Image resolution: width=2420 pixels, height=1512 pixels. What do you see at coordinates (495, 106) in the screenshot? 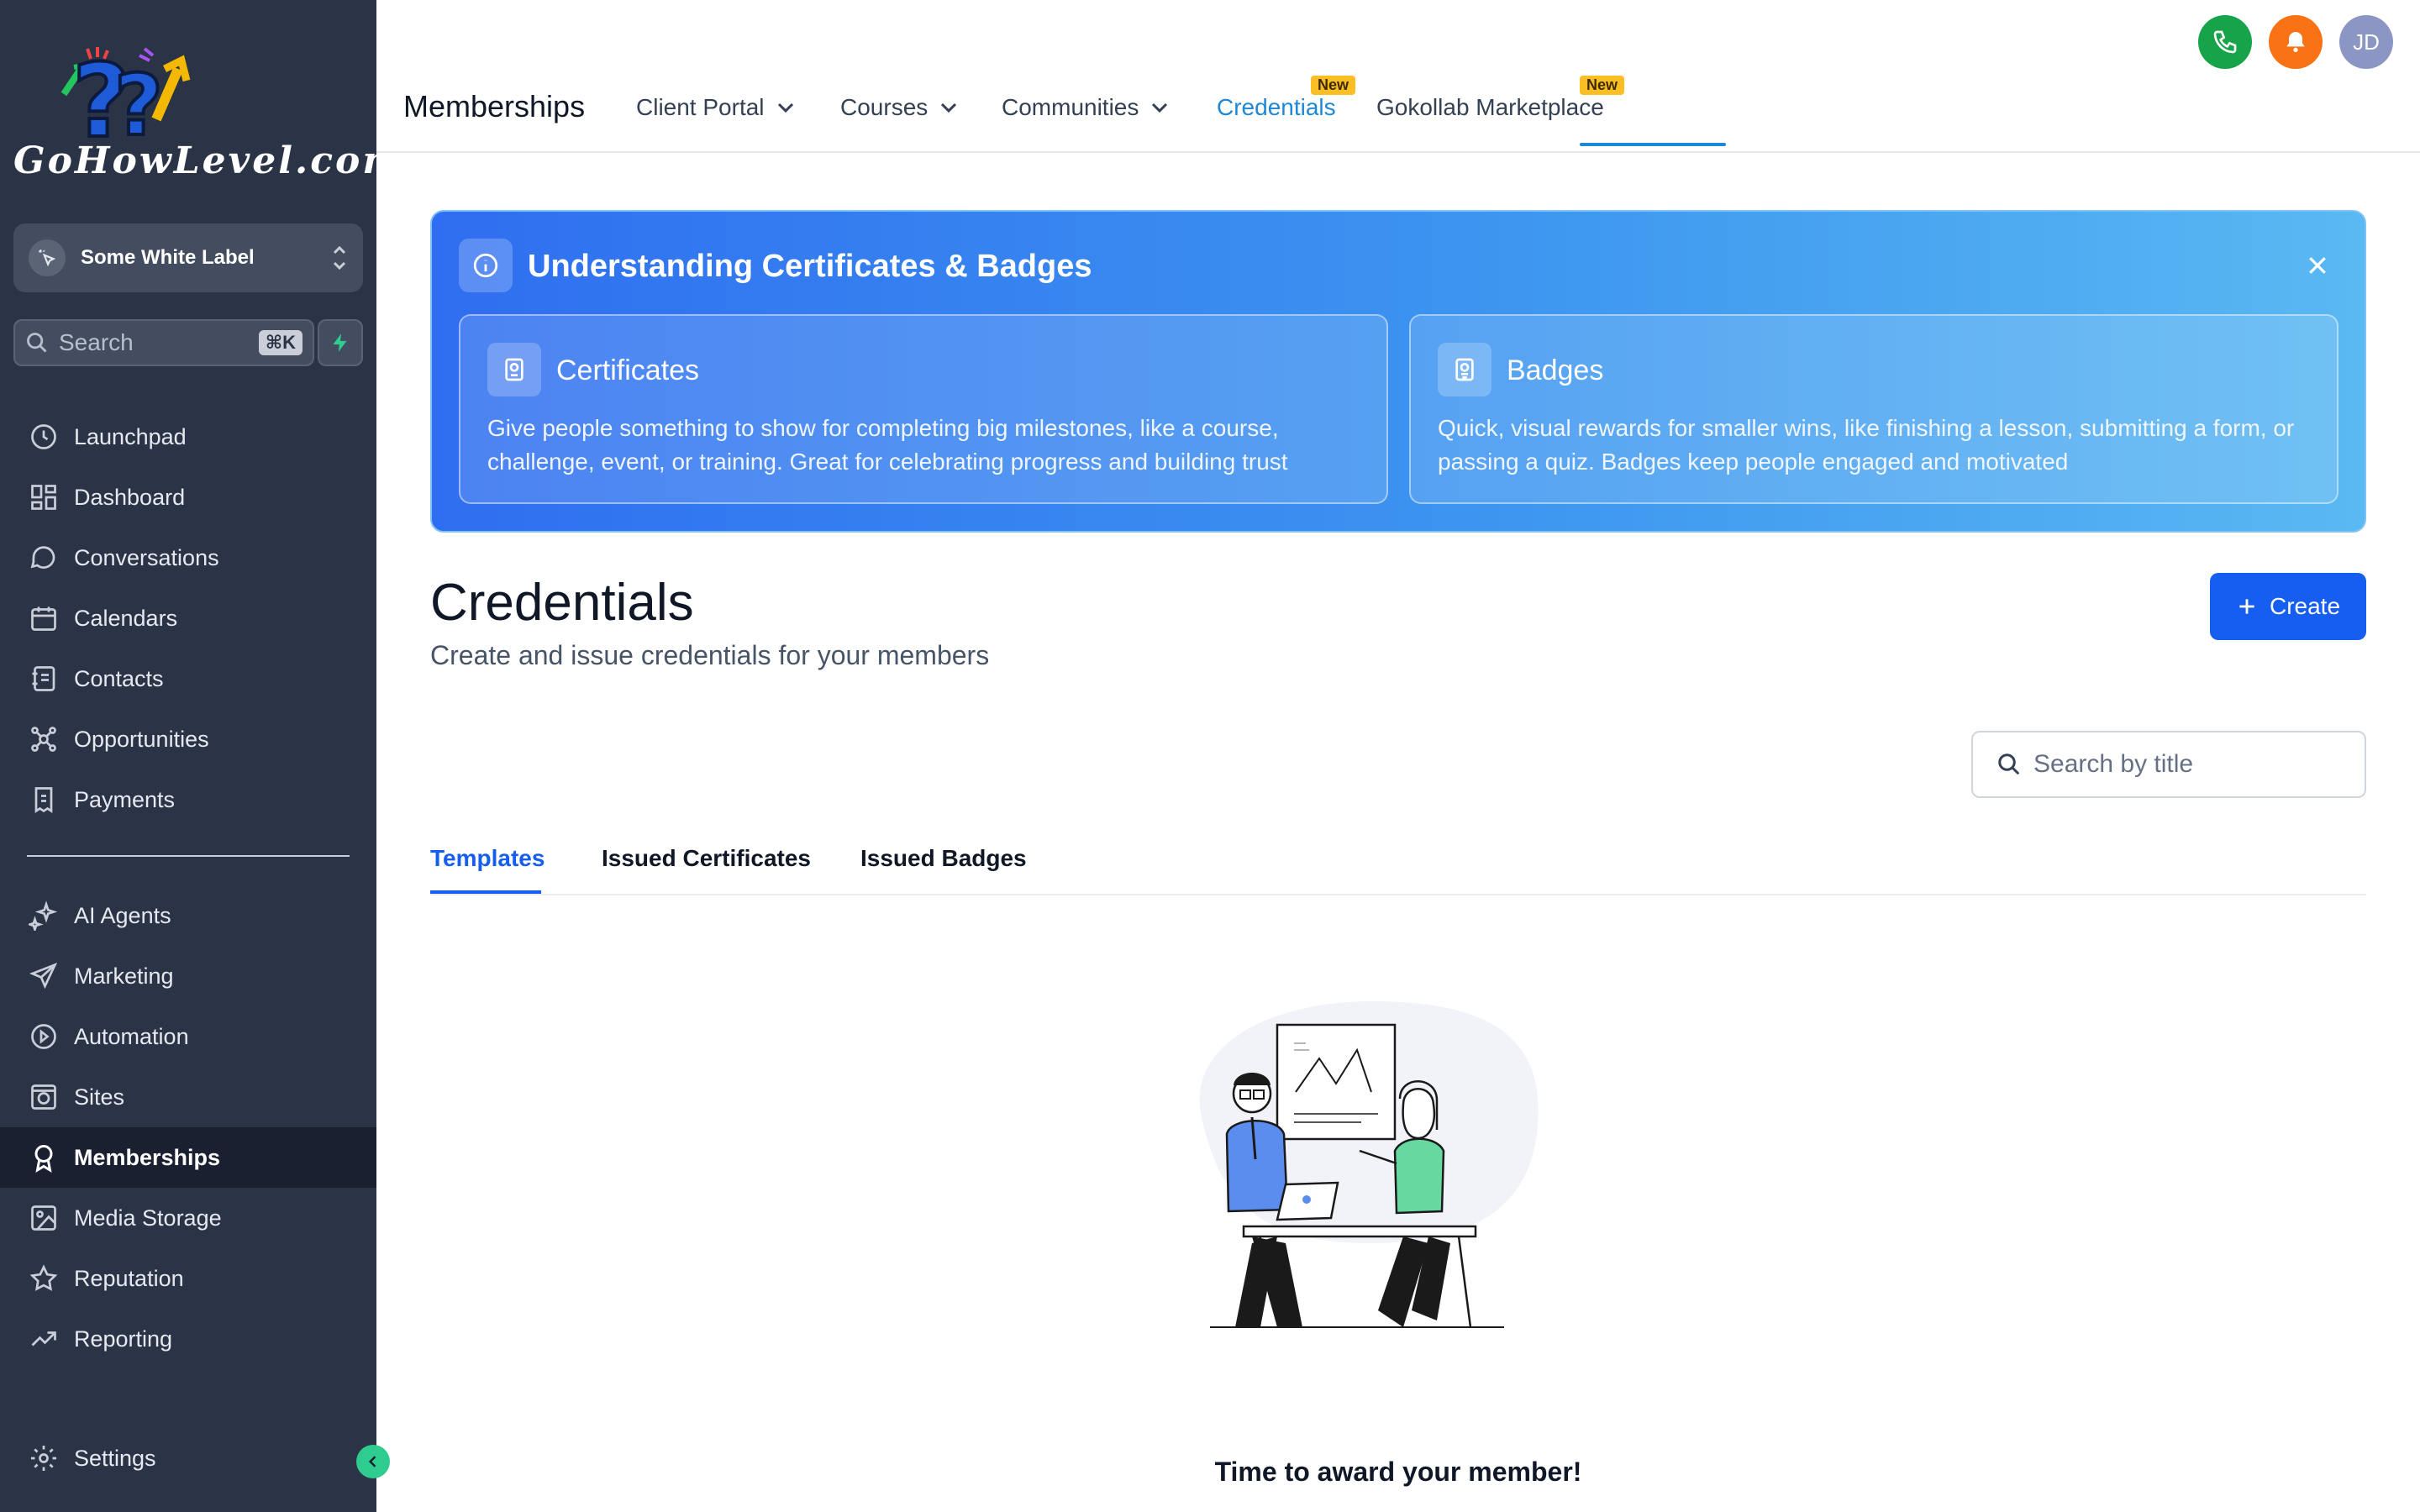
I see `section-title: Memberships` at bounding box center [495, 106].